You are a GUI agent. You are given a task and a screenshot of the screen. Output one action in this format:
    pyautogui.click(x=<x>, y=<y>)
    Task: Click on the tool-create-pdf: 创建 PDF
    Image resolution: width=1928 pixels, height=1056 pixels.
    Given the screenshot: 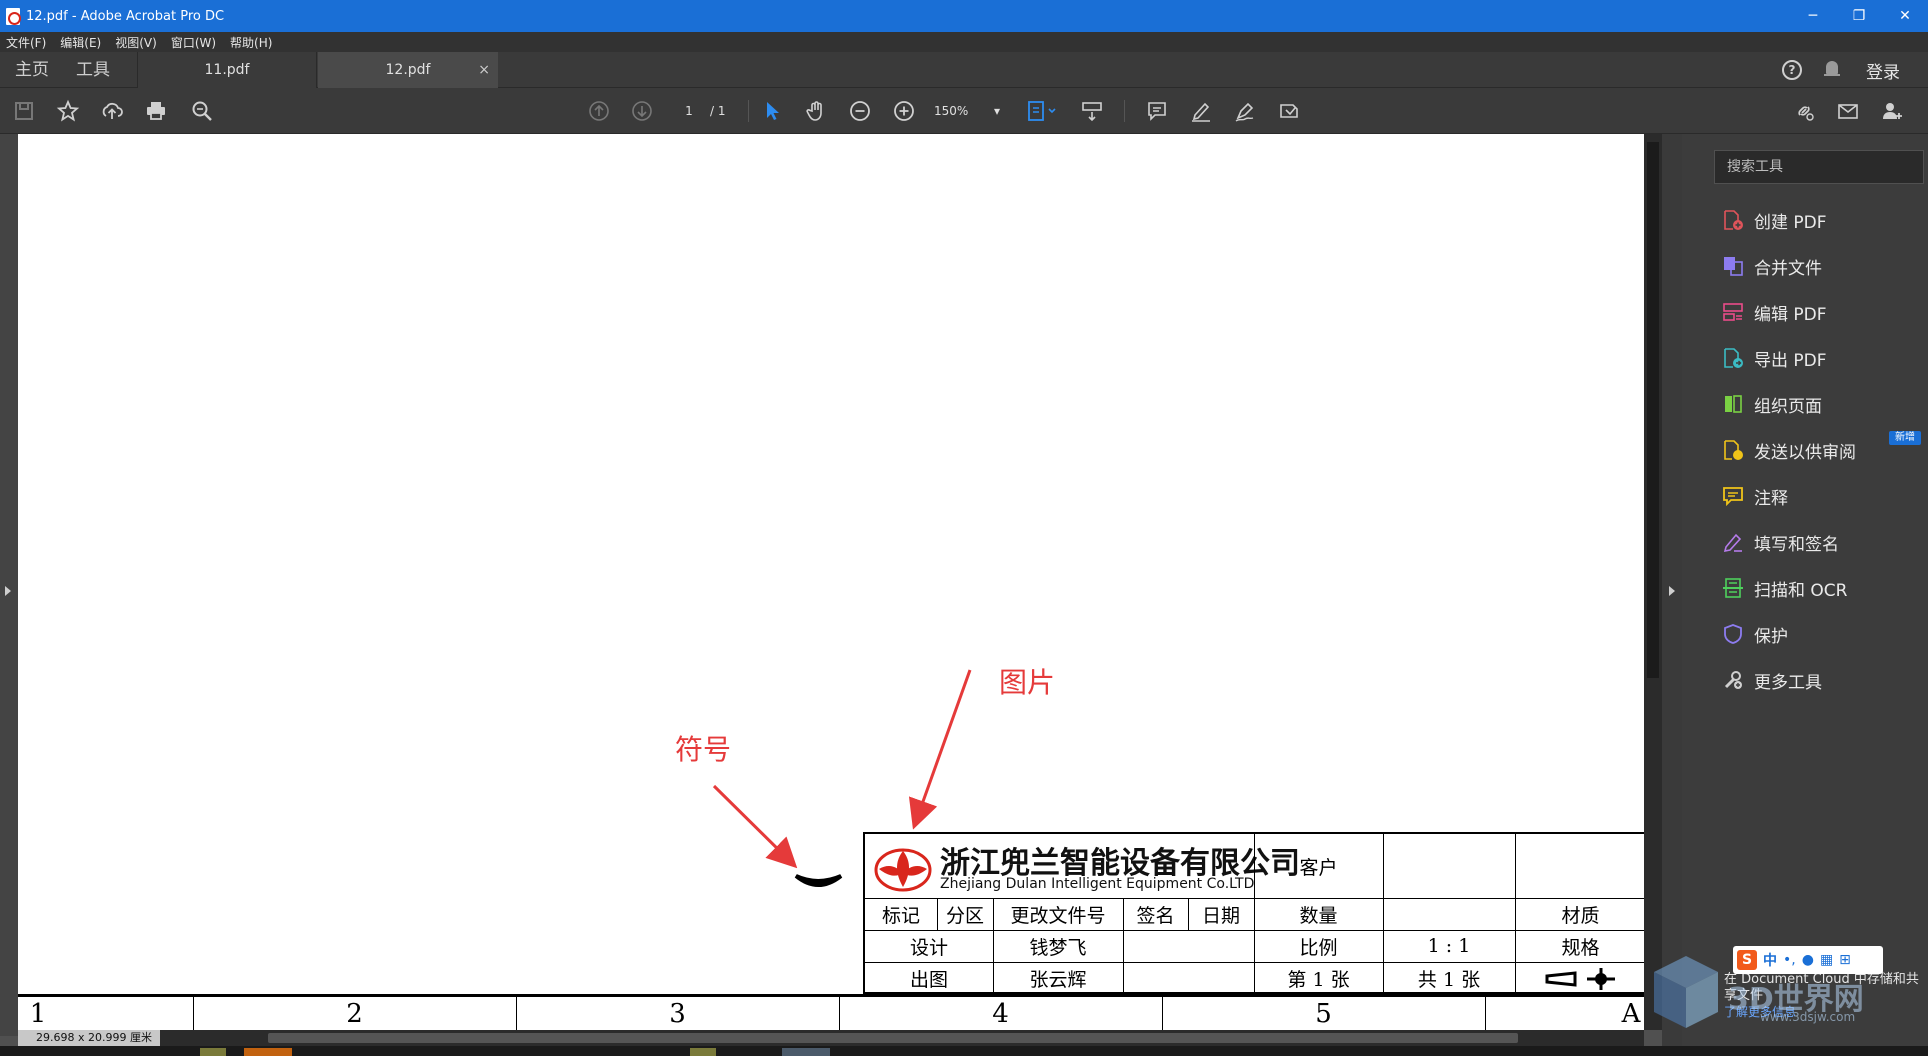 What is the action you would take?
    pyautogui.click(x=1774, y=220)
    